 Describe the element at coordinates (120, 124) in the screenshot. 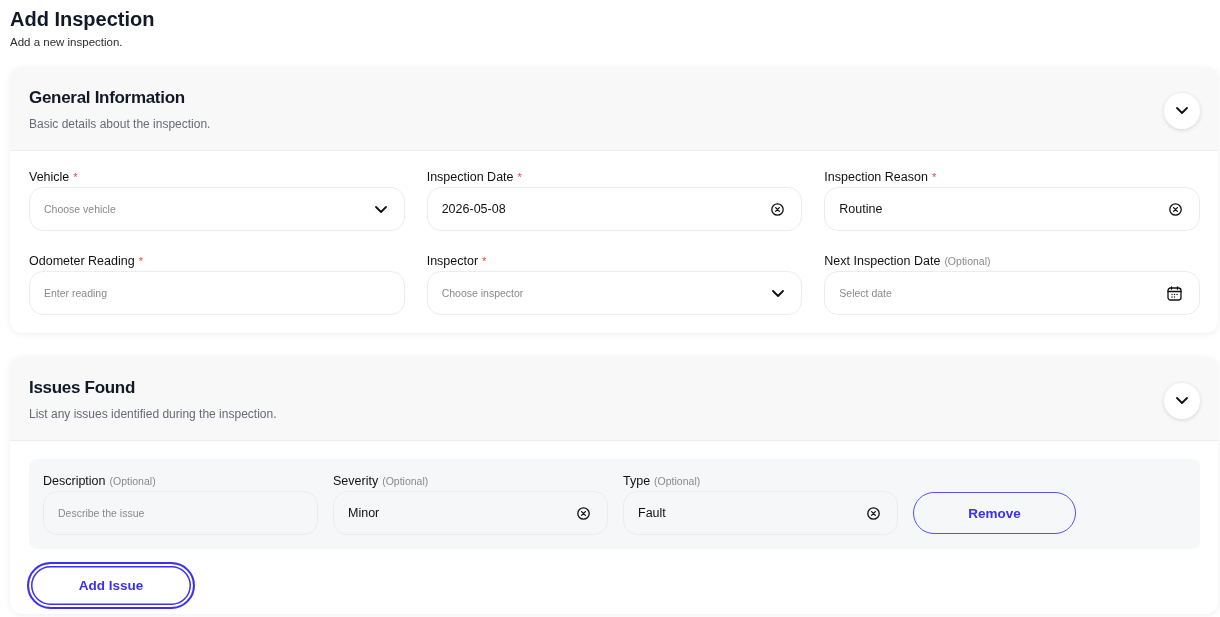

I see `section-description: Basic details about the inspection.` at that location.